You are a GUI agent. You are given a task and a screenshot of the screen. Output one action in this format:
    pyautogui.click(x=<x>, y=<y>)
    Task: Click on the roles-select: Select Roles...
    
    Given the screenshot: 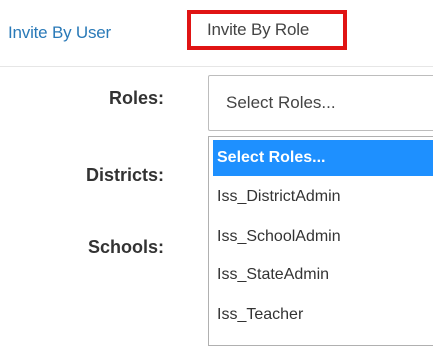 What is the action you would take?
    pyautogui.click(x=320, y=103)
    